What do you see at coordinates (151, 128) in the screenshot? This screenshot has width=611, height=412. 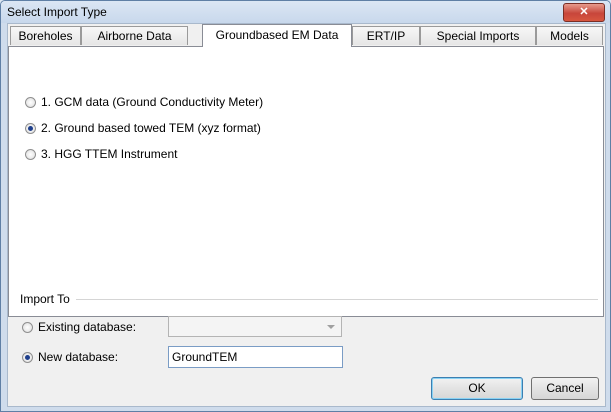 I see `option-label: 2. Ground based towed TEM (xyz format)` at bounding box center [151, 128].